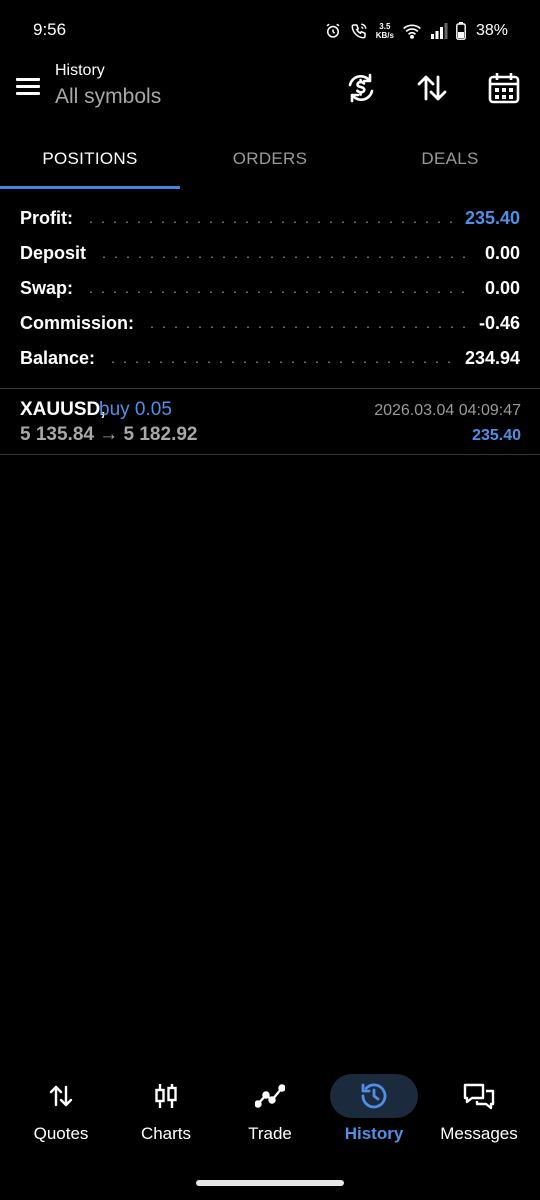 The width and height of the screenshot is (540, 1200). What do you see at coordinates (479, 1096) in the screenshot?
I see `messages-icon` at bounding box center [479, 1096].